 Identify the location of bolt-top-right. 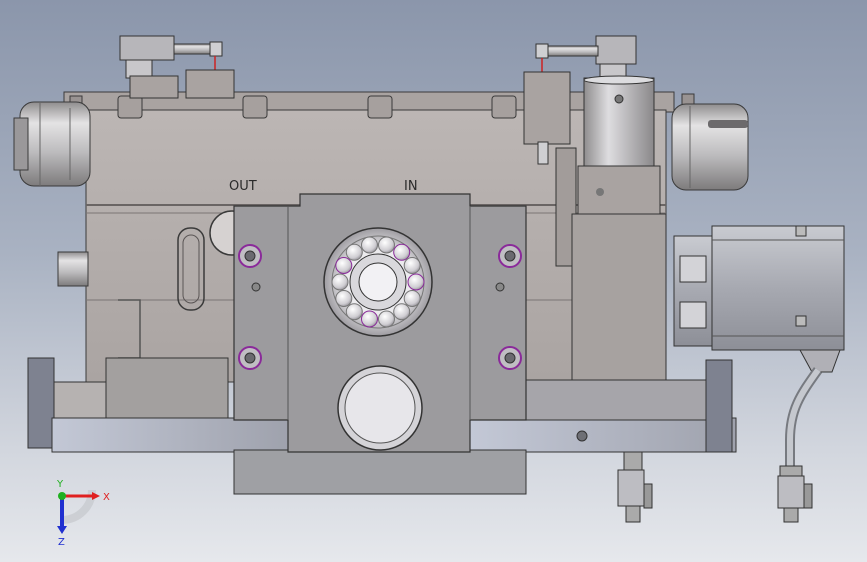
(510, 256).